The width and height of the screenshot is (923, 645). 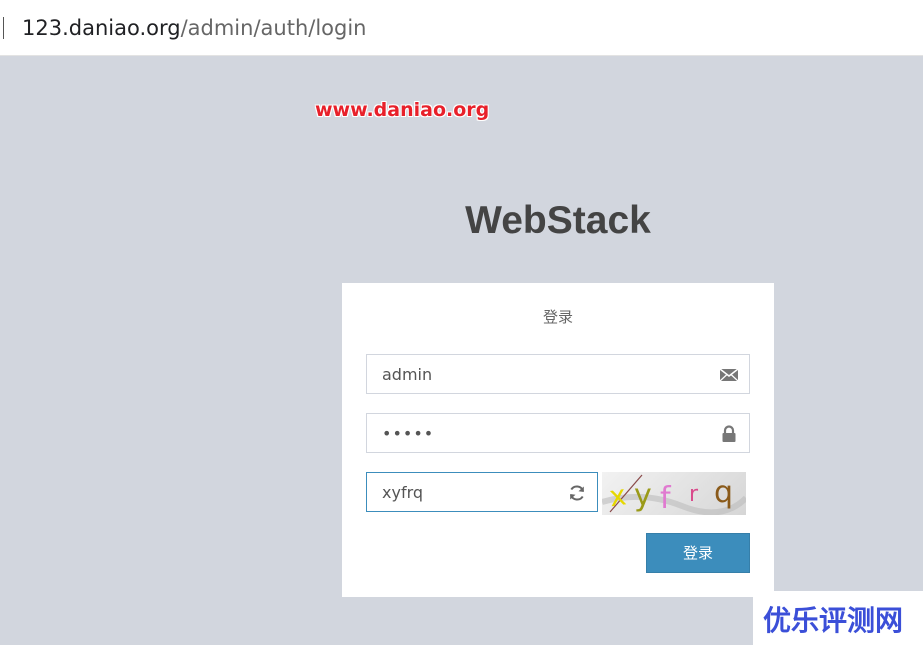 I want to click on username-input, so click(x=558, y=374).